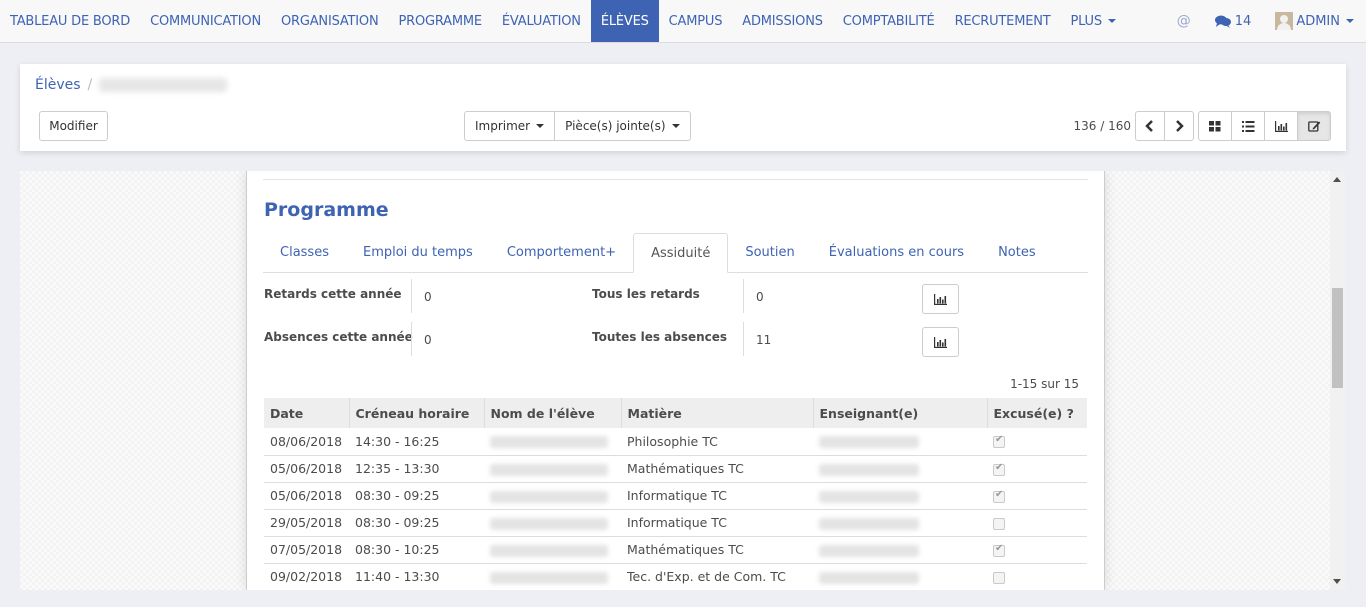 The height and width of the screenshot is (607, 1366). I want to click on record-pager: 136 / 160, so click(1202, 126).